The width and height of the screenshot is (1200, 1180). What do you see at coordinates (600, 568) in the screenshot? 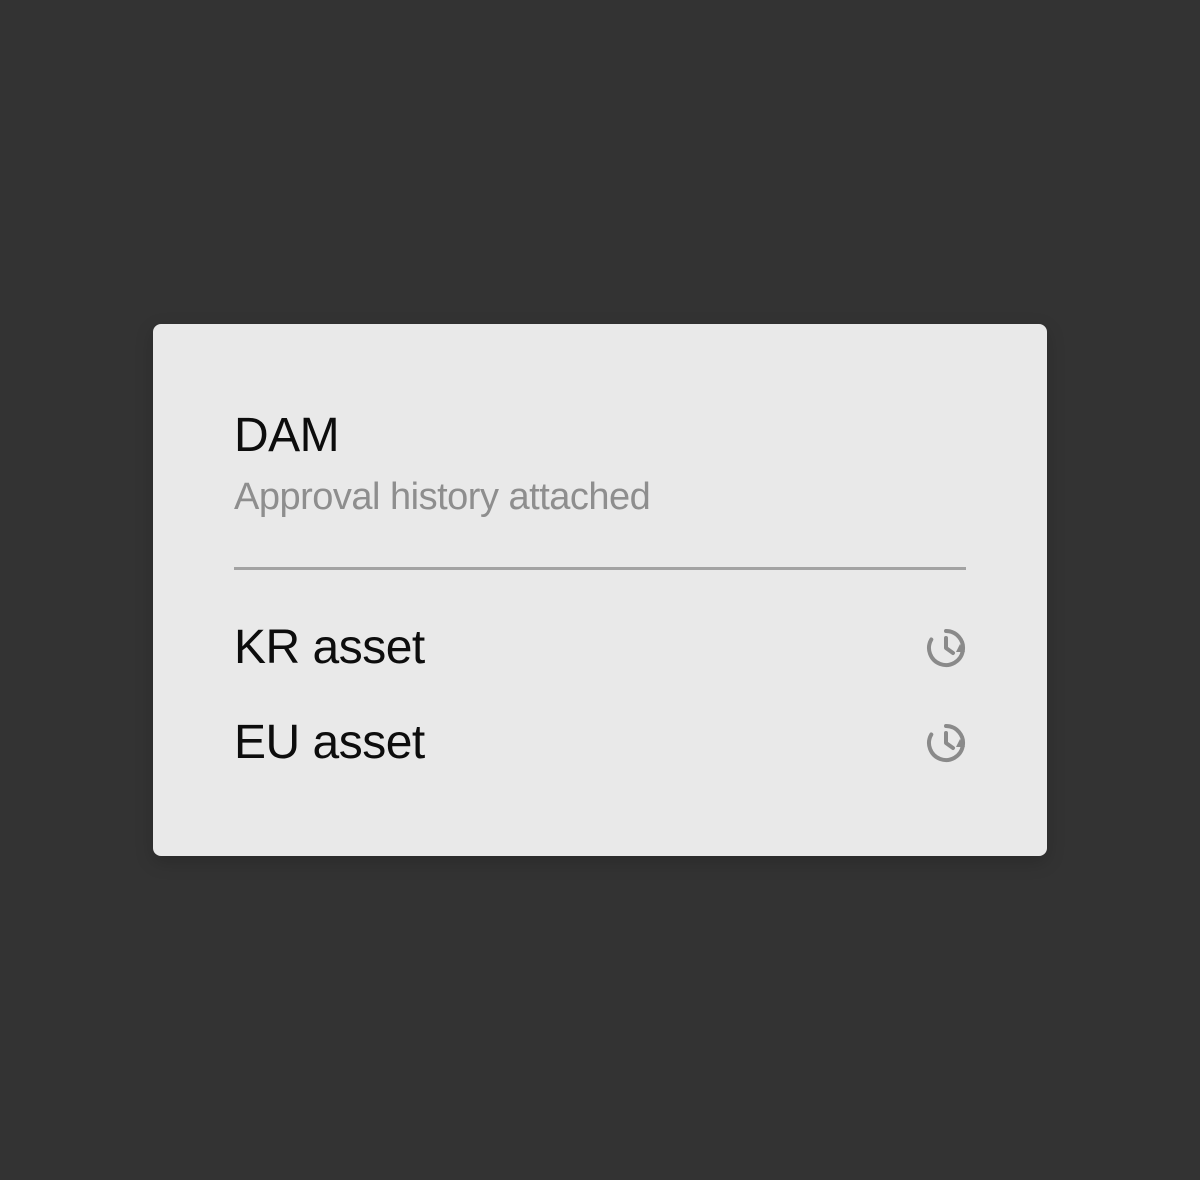
I see `divider` at bounding box center [600, 568].